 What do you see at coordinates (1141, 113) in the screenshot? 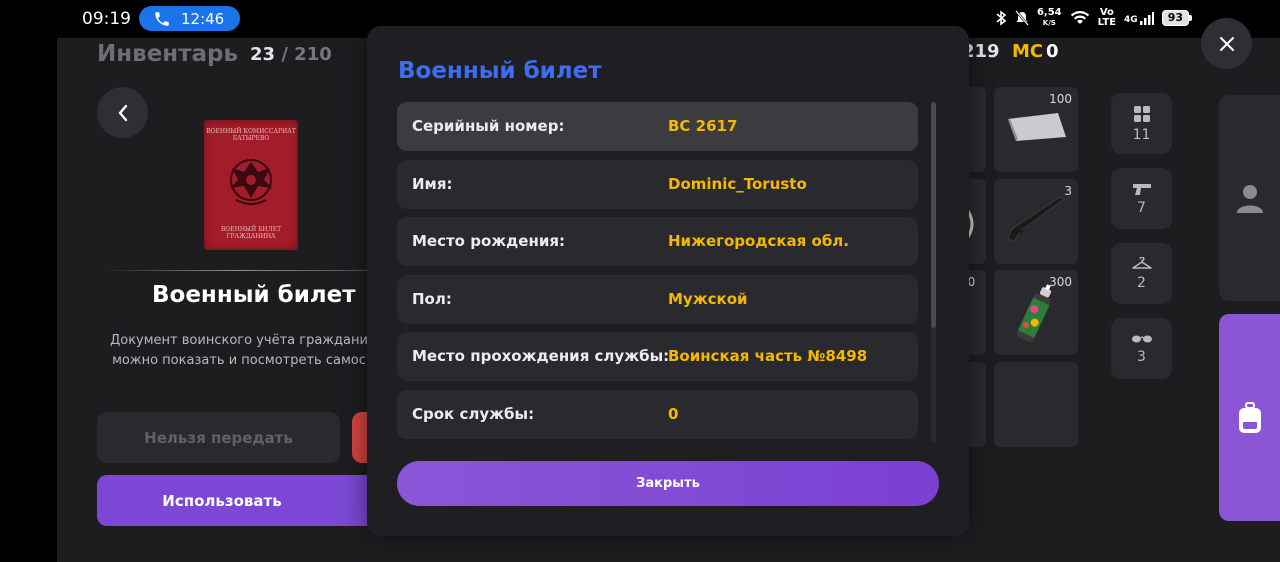
I see `grid-icon` at bounding box center [1141, 113].